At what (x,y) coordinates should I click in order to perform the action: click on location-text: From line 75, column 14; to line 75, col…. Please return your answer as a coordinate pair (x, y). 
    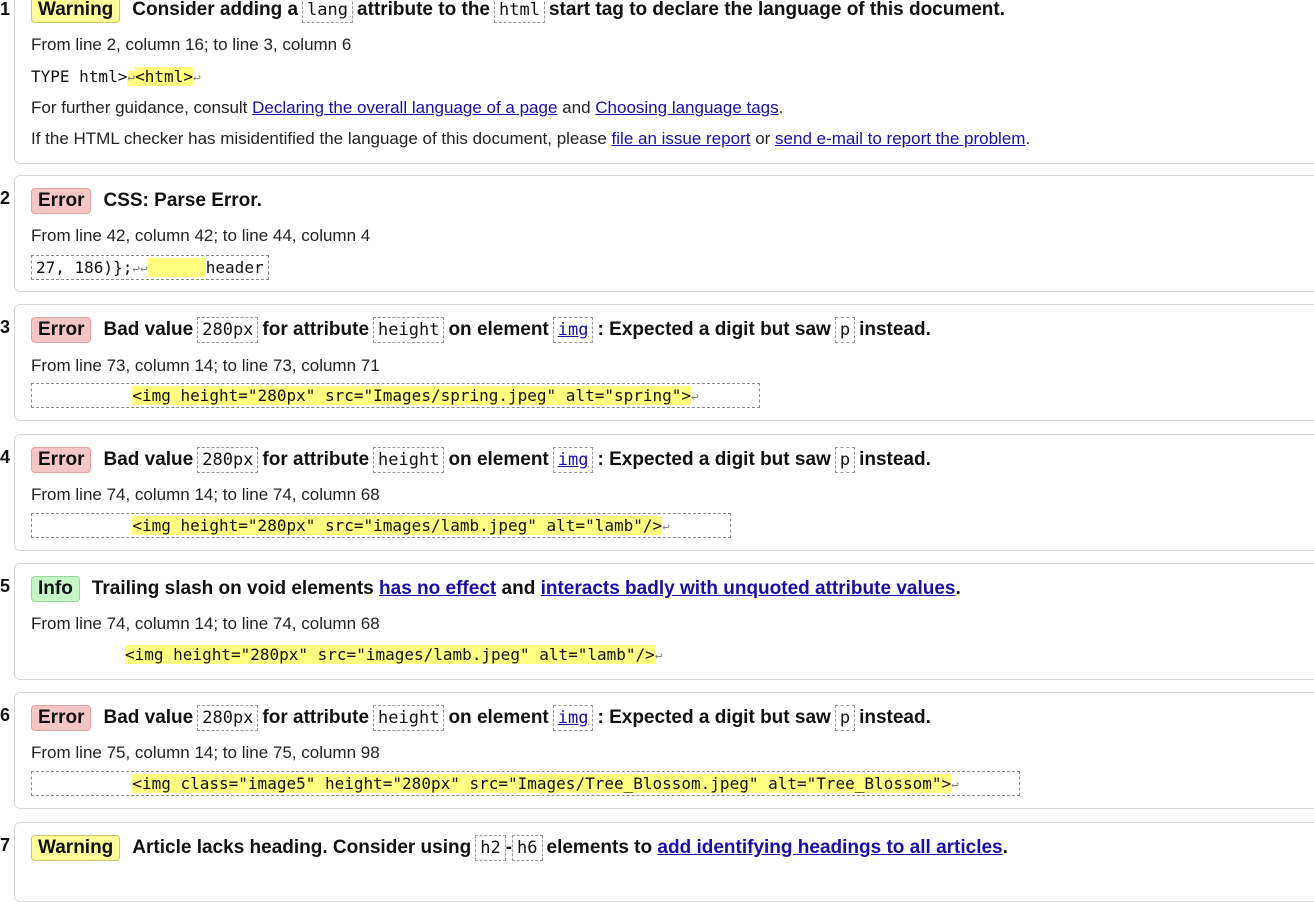
    Looking at the image, I should click on (205, 752).